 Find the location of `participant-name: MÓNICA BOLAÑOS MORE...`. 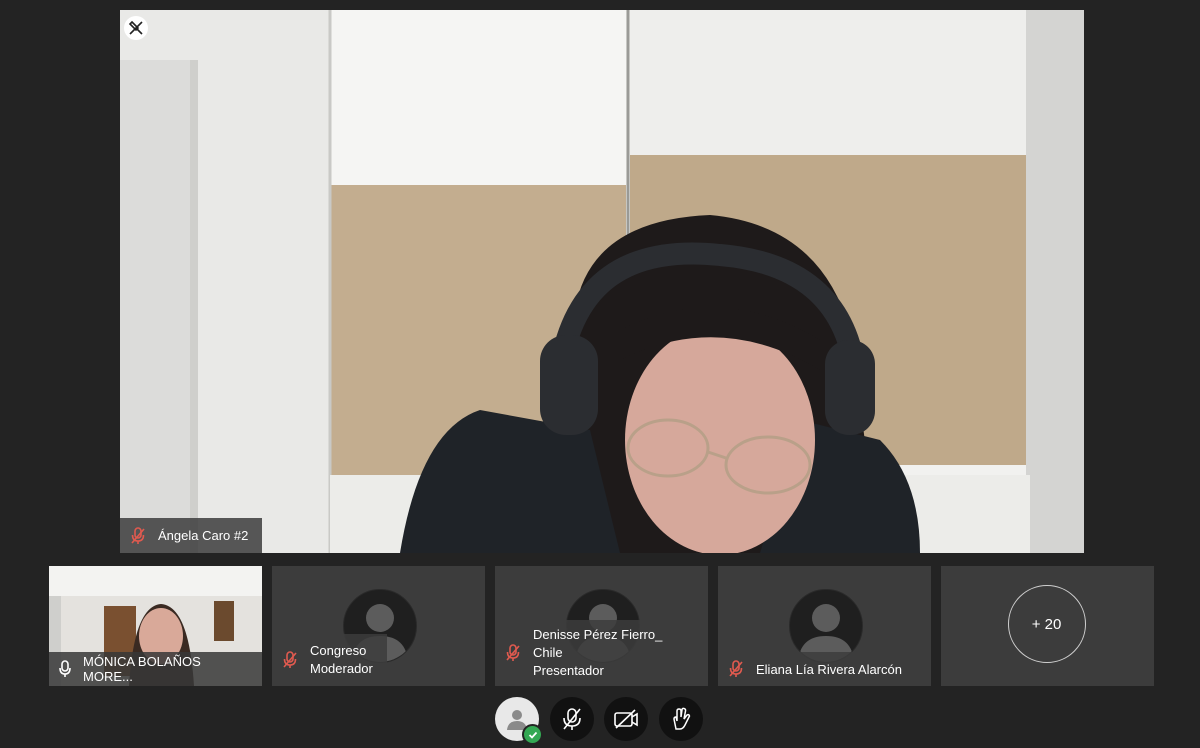

participant-name: MÓNICA BOLAÑOS MORE... is located at coordinates (142, 669).